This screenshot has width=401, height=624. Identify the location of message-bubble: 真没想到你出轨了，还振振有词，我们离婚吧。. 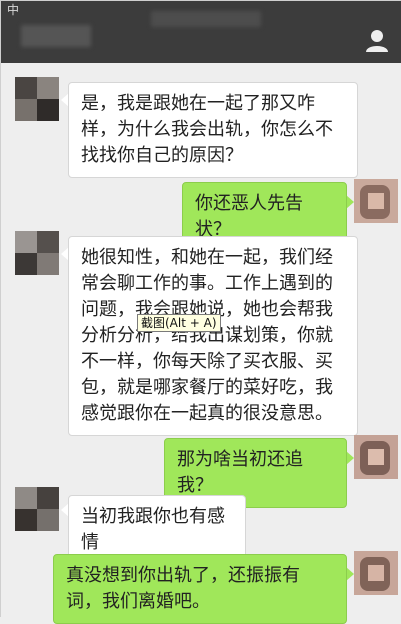
(200, 589).